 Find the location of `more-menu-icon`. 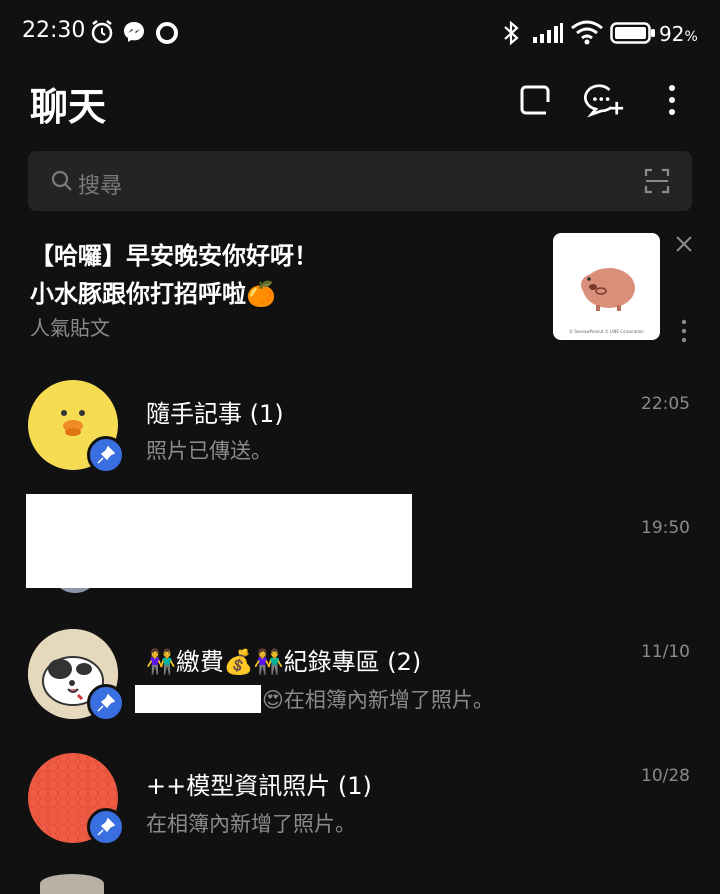

more-menu-icon is located at coordinates (672, 100).